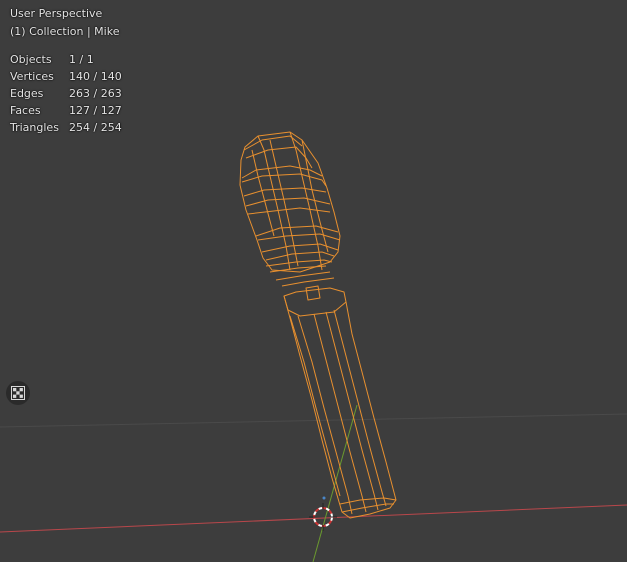  I want to click on stat-label: Objects, so click(31, 59).